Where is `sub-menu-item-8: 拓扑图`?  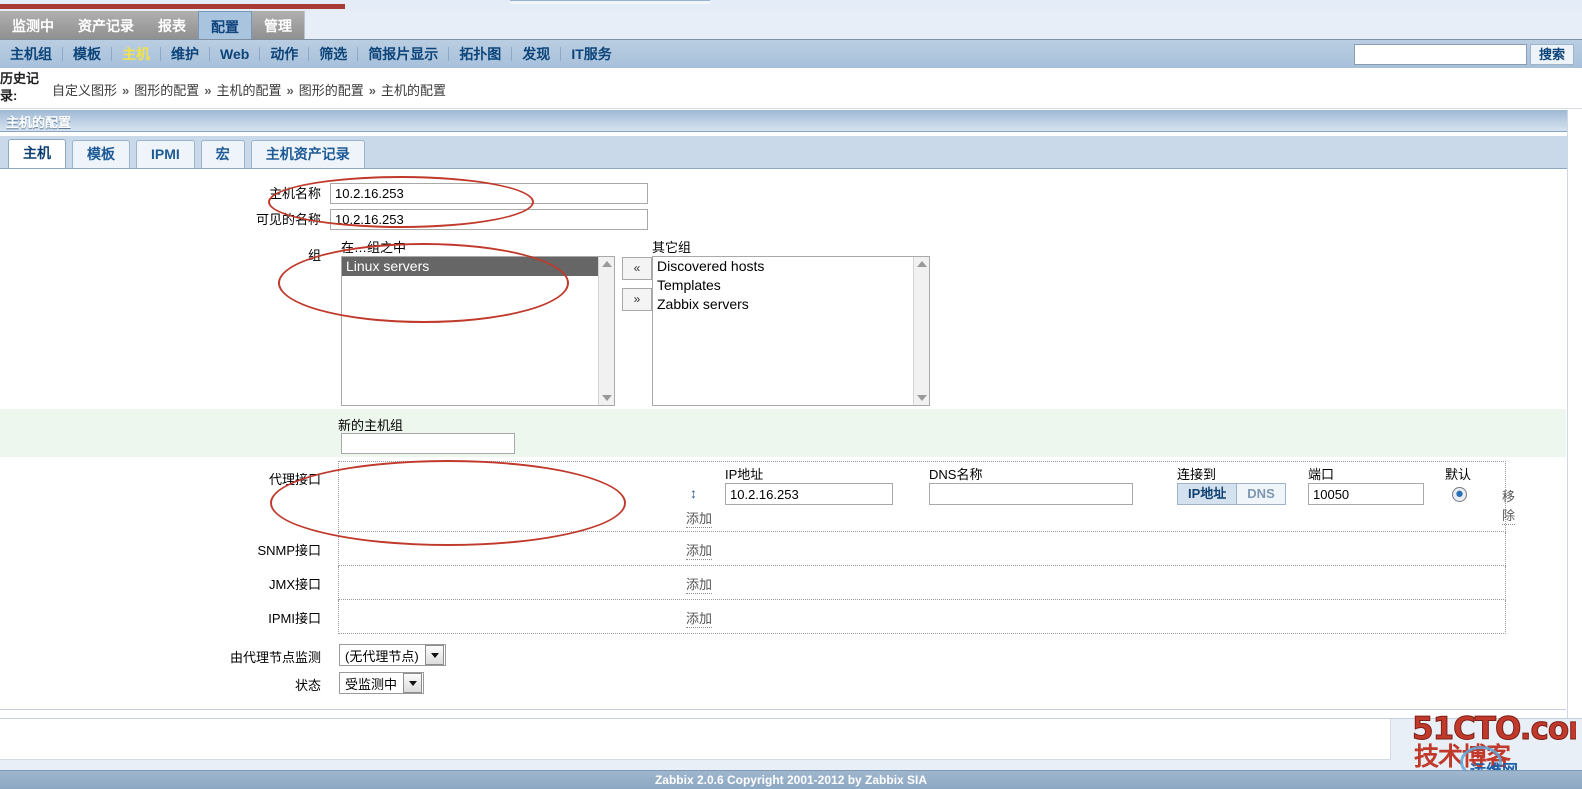
sub-menu-item-8: 拓扑图 is located at coordinates (480, 54).